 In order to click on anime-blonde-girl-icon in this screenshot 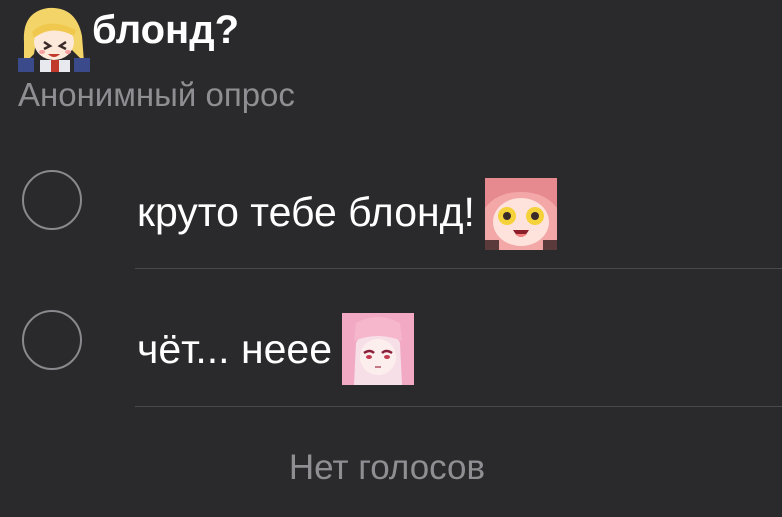, I will do `click(54, 37)`.